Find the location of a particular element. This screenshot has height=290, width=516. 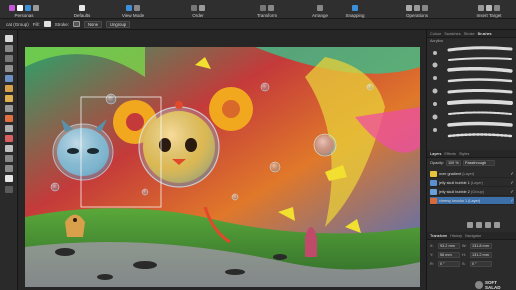

layer-row-selected: cheesy knocks 1 (Layer) ✓ is located at coordinates (472, 201).